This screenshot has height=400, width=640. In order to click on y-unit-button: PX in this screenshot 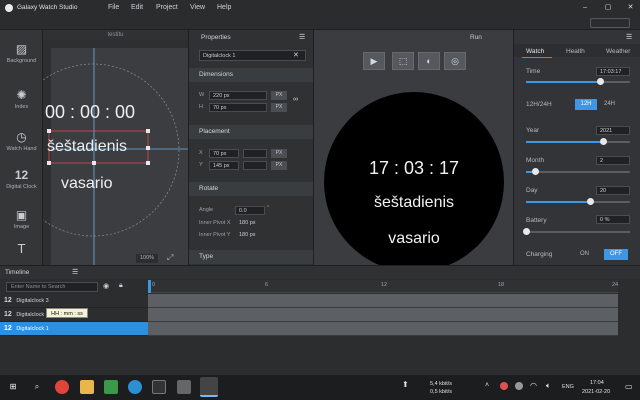, I will do `click(279, 165)`.